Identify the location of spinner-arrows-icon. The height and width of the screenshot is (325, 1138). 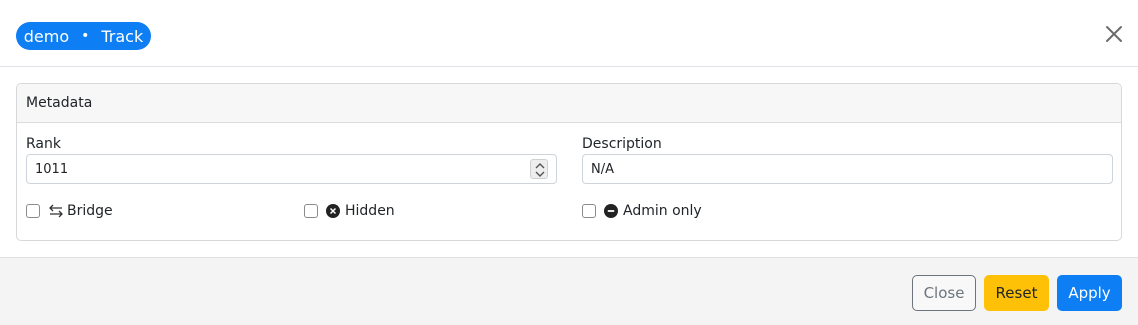
(539, 169).